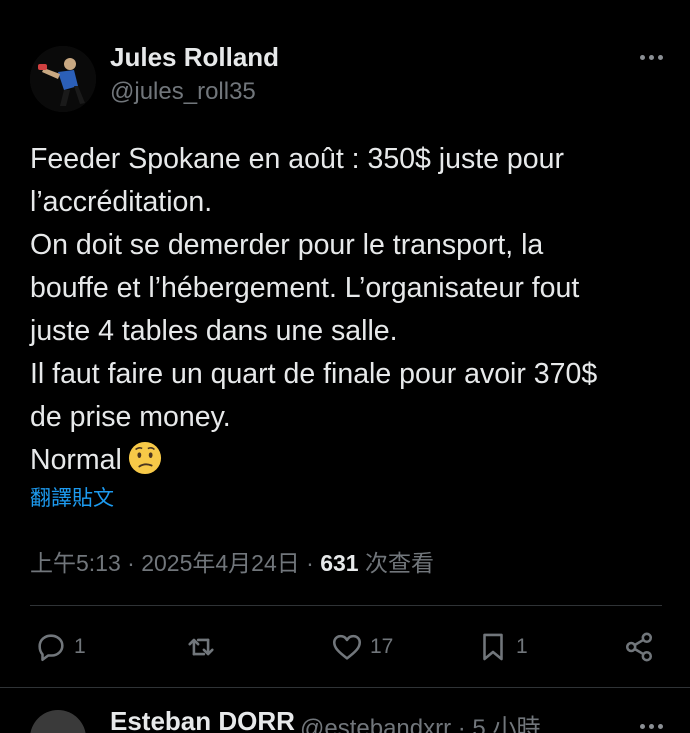 The width and height of the screenshot is (690, 733). I want to click on reply-count: 1, so click(80, 646).